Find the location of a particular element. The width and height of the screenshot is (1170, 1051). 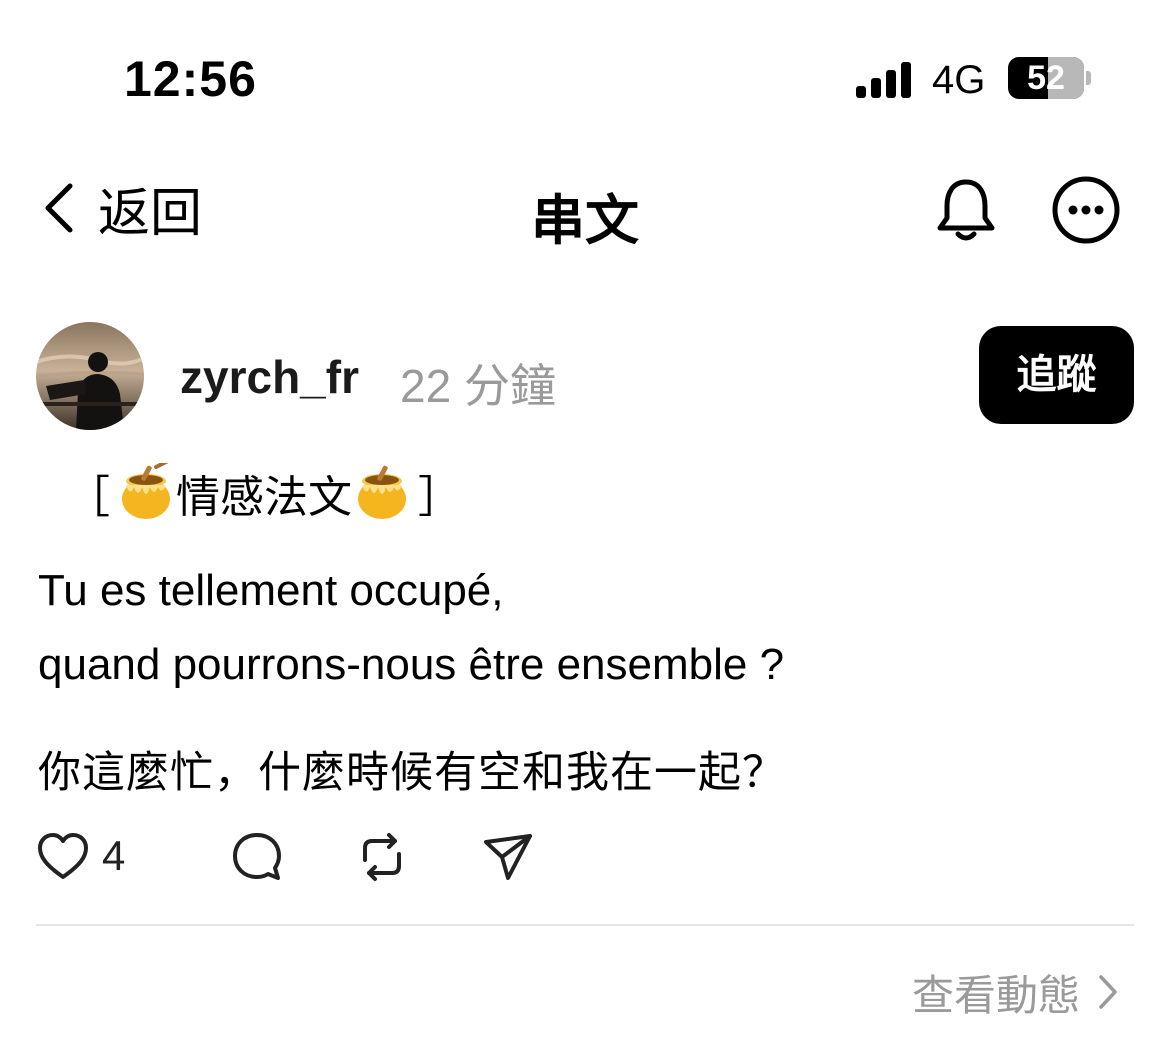

network-type: 4G is located at coordinates (959, 80).